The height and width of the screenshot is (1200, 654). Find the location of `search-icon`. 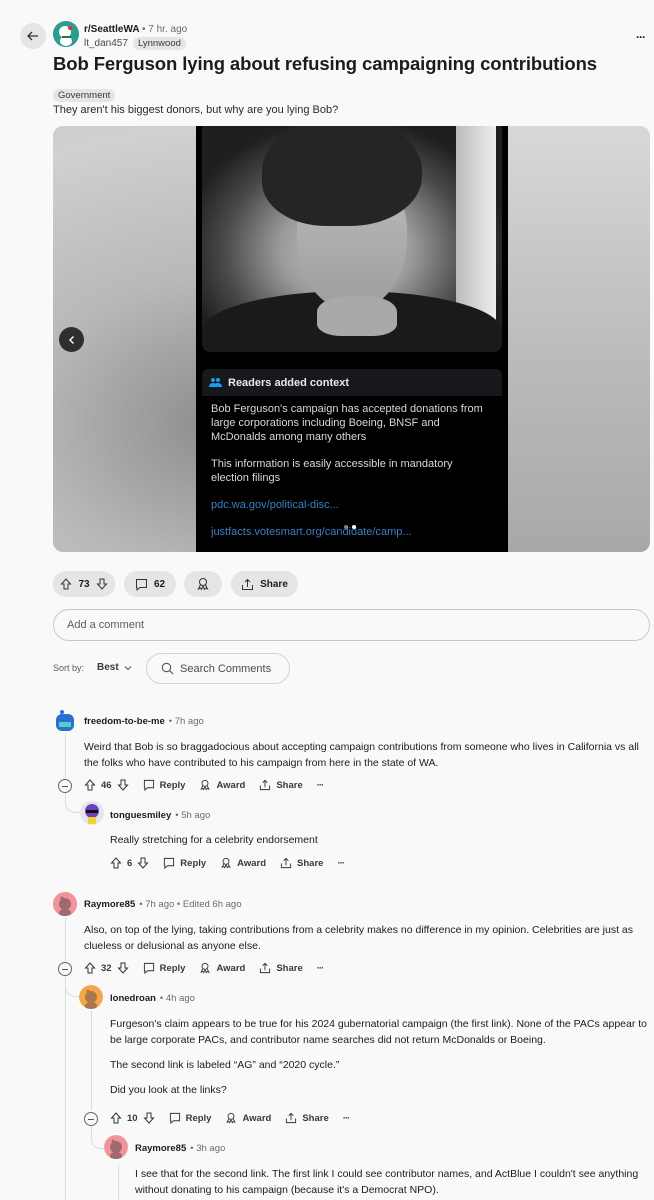

search-icon is located at coordinates (167, 668).